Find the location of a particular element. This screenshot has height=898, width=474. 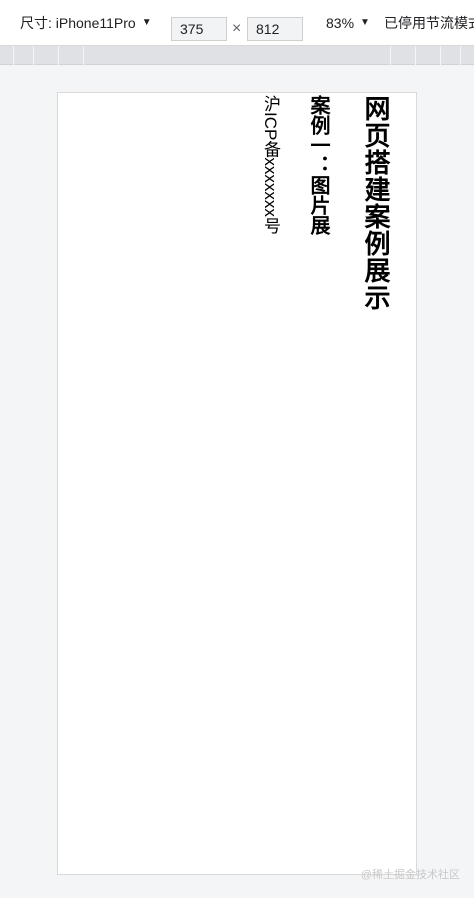

watermark: @稀土掘金技术社区 is located at coordinates (410, 875).